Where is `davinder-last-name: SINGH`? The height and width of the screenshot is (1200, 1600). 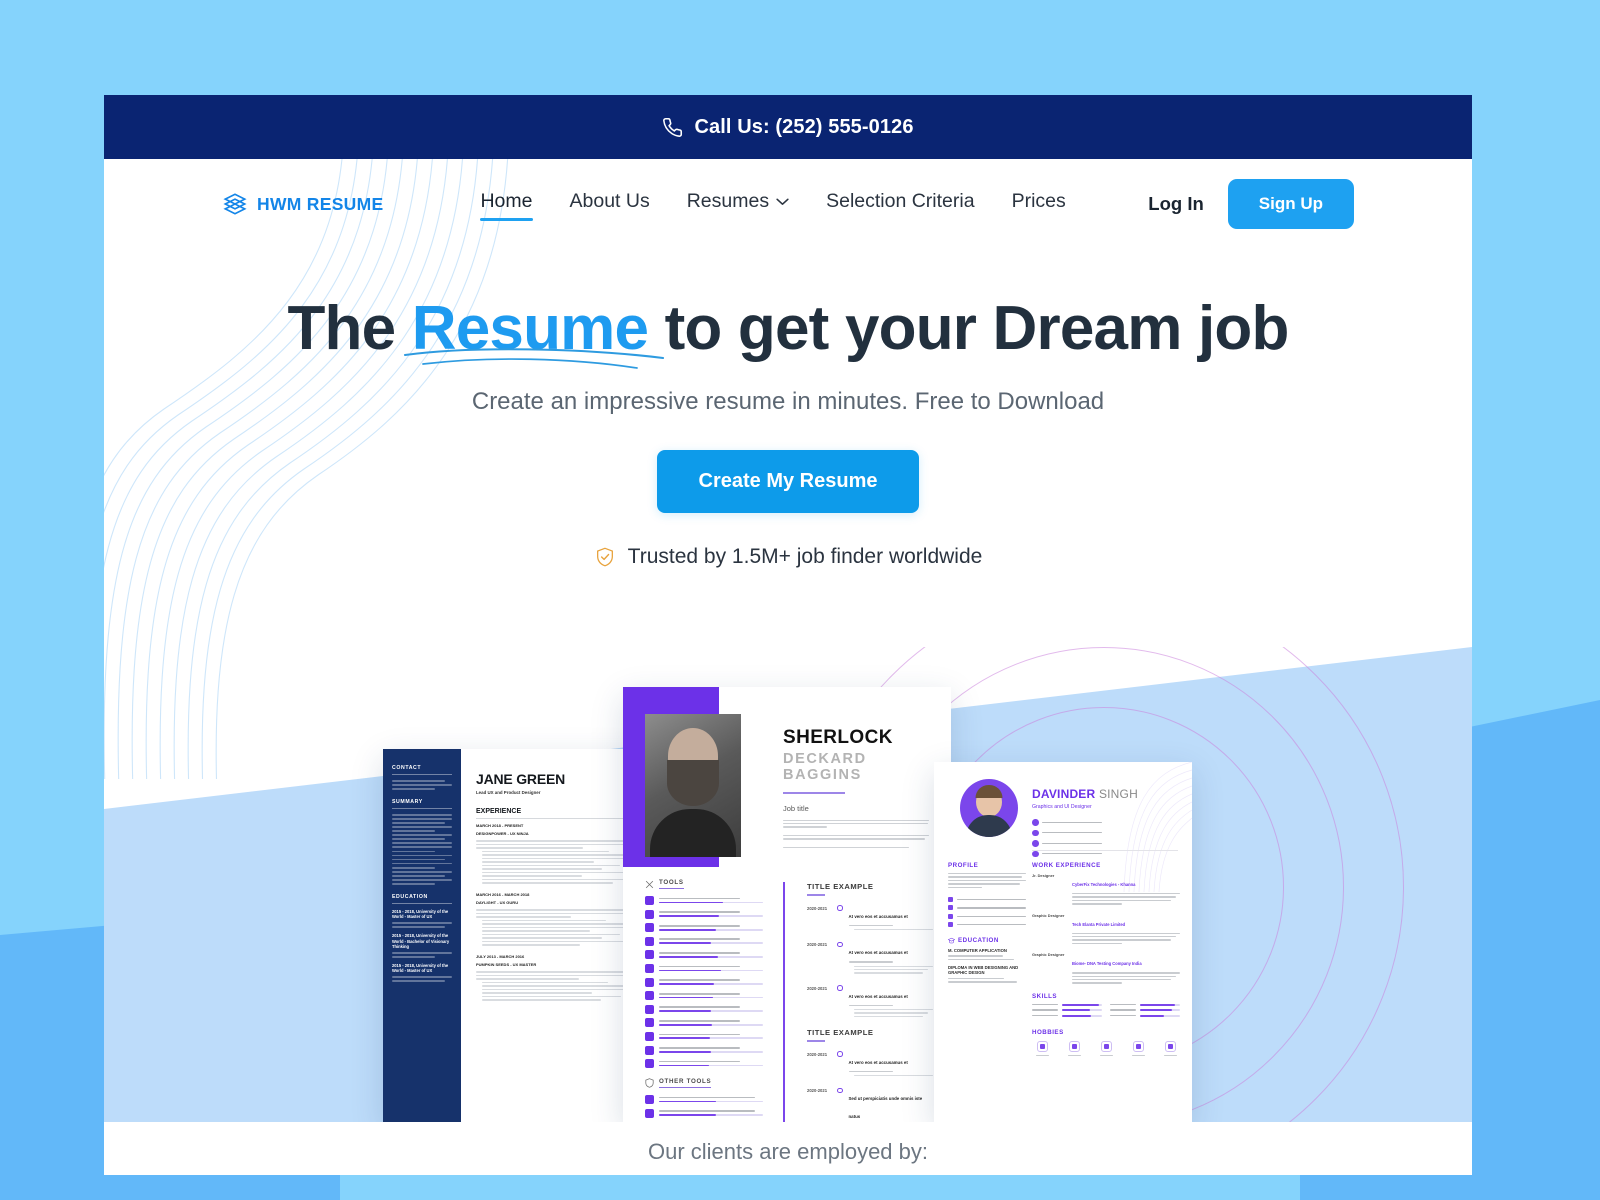
davinder-last-name: SINGH is located at coordinates (1118, 794).